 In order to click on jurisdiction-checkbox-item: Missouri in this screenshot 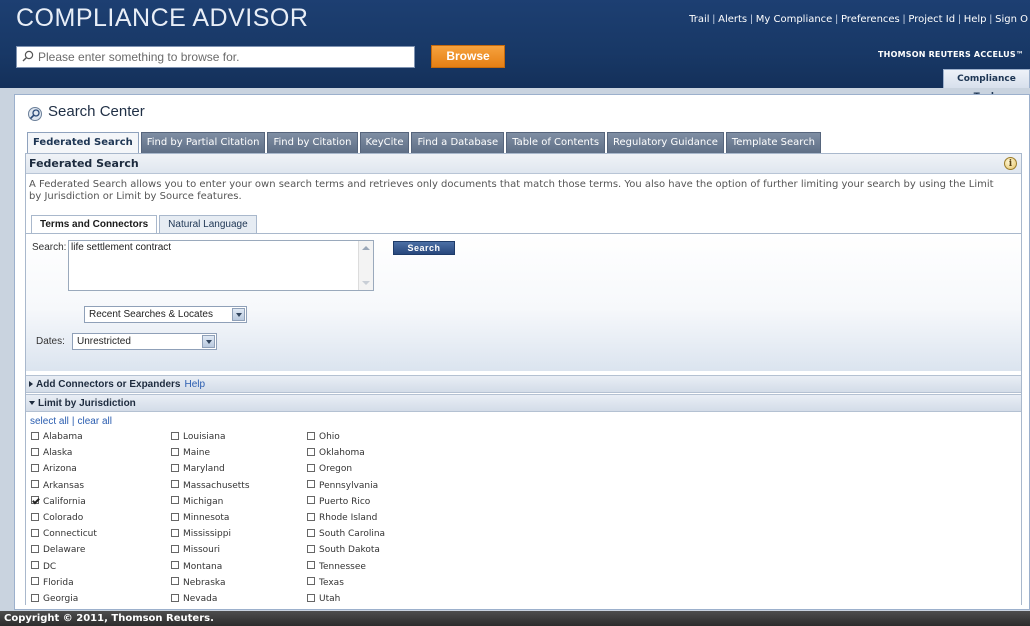, I will do `click(195, 550)`.